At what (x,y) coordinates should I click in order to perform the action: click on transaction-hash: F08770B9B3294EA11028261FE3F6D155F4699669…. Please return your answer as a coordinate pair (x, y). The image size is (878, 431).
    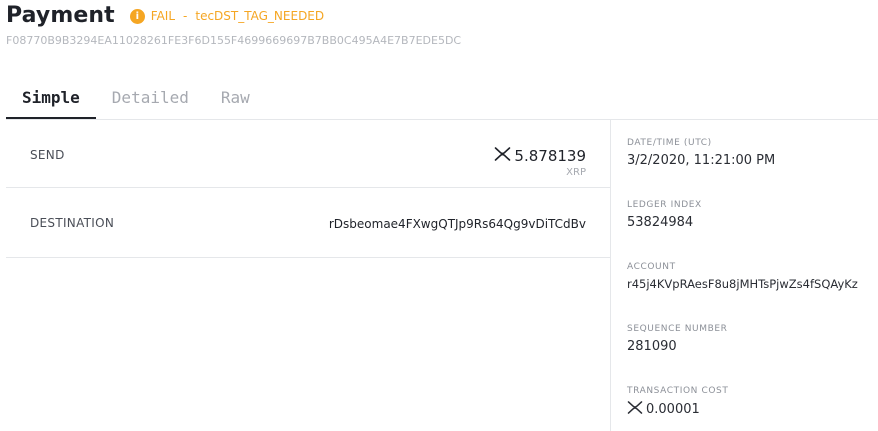
    Looking at the image, I should click on (234, 40).